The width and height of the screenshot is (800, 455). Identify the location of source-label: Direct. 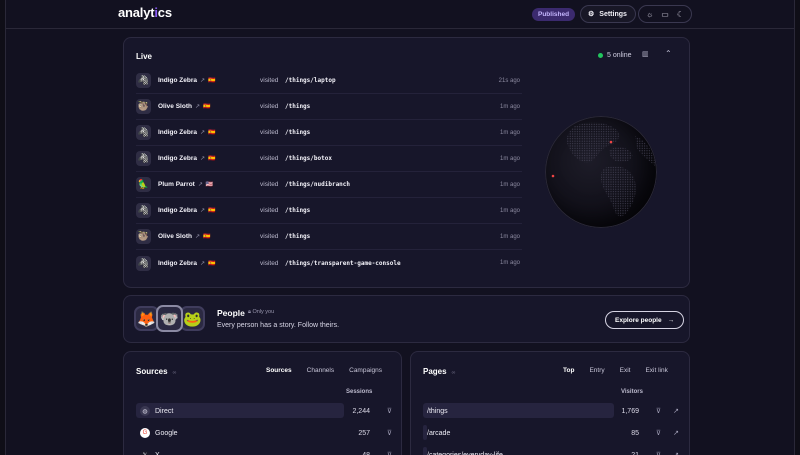
(164, 411).